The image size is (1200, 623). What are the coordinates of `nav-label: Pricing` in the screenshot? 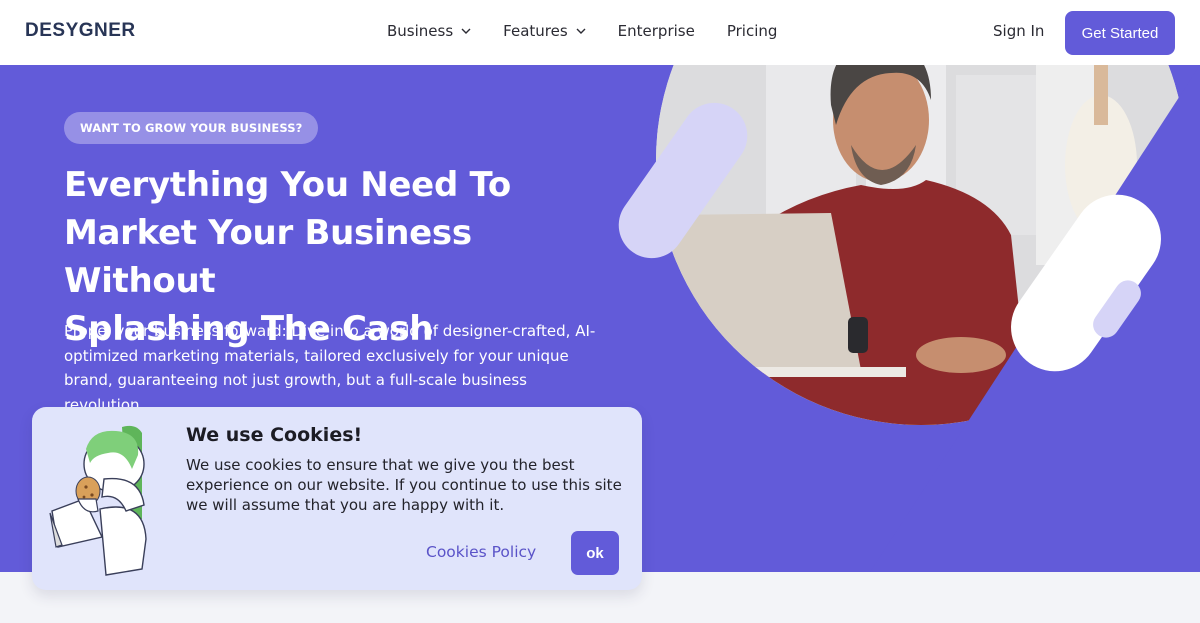 It's located at (752, 31).